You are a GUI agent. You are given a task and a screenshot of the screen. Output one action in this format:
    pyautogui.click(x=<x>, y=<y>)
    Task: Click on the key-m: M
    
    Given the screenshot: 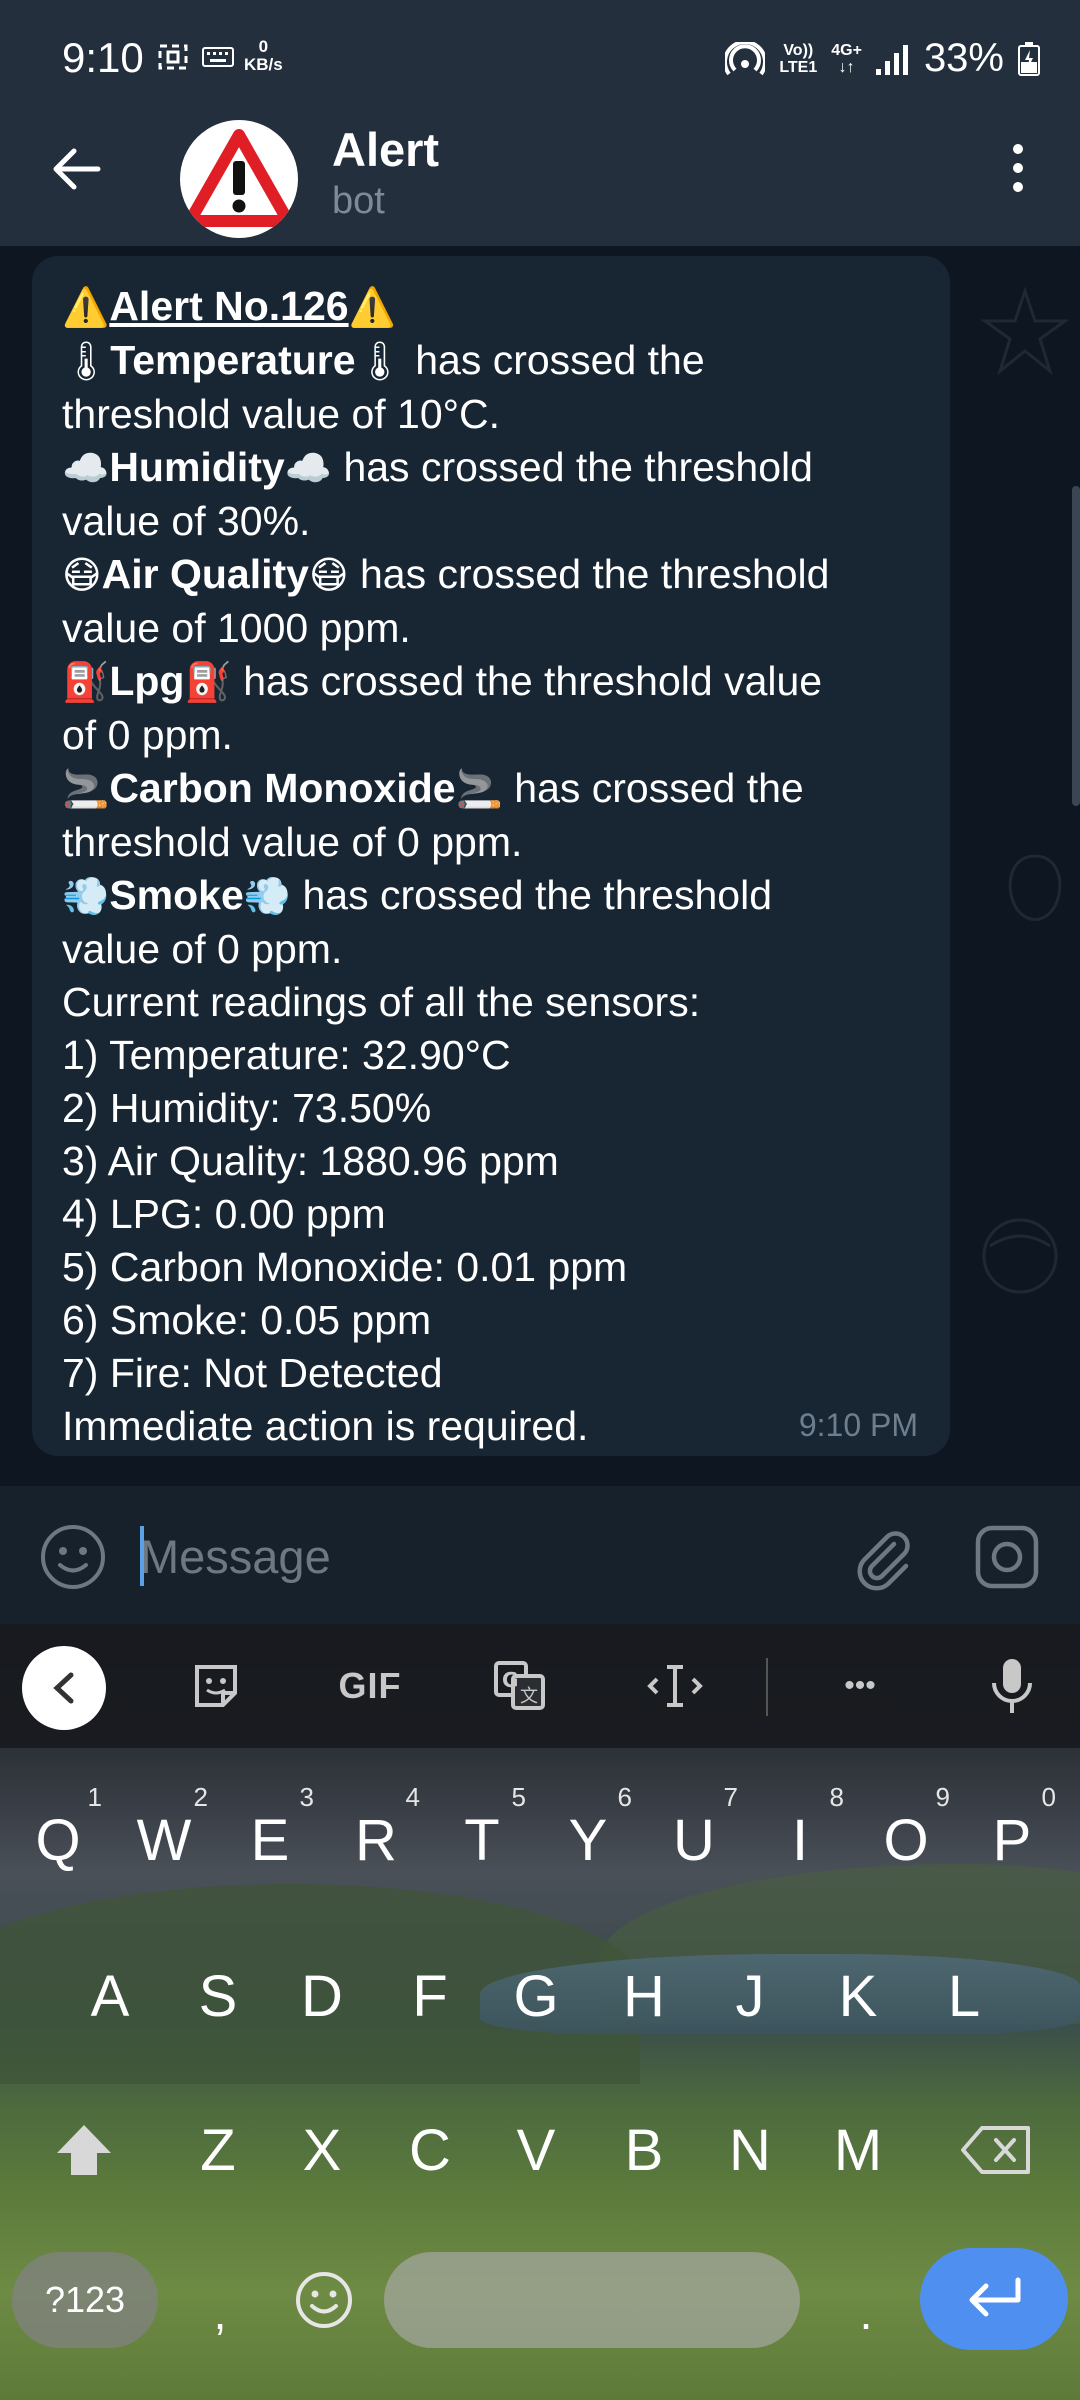 What is the action you would take?
    pyautogui.click(x=858, y=2150)
    